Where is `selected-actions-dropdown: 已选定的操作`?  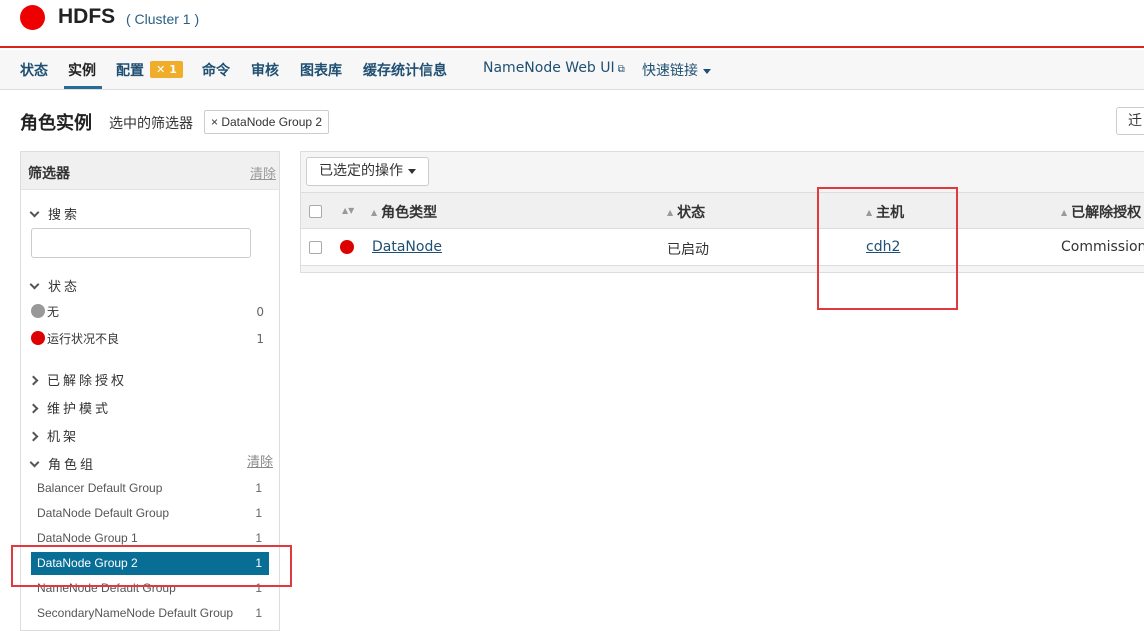 selected-actions-dropdown: 已选定的操作 is located at coordinates (367, 171).